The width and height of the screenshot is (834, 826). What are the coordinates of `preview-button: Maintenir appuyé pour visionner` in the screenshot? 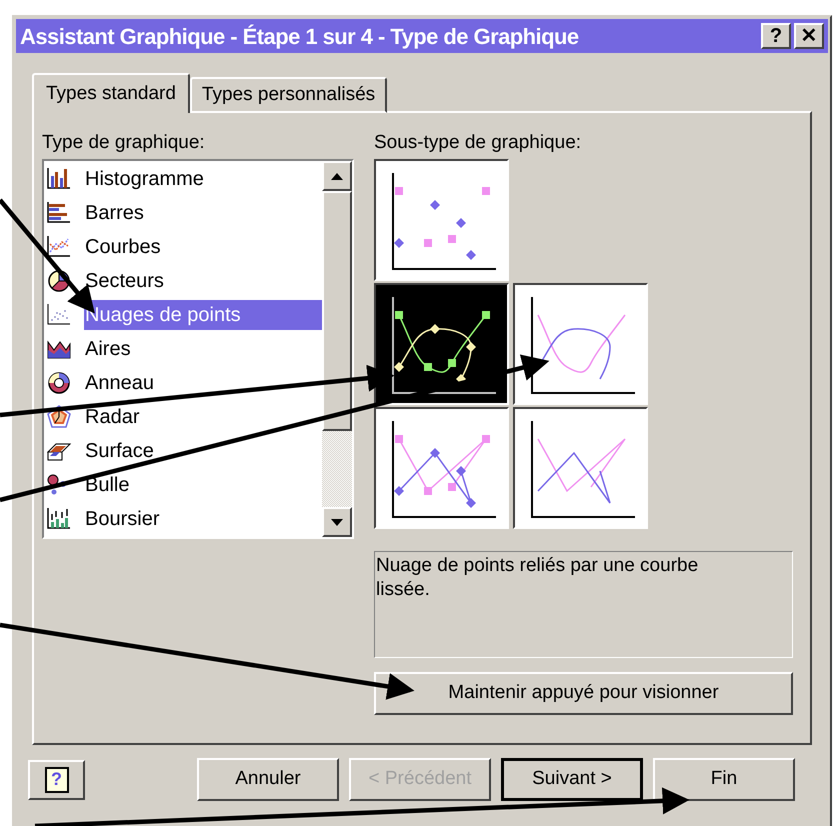 It's located at (583, 693).